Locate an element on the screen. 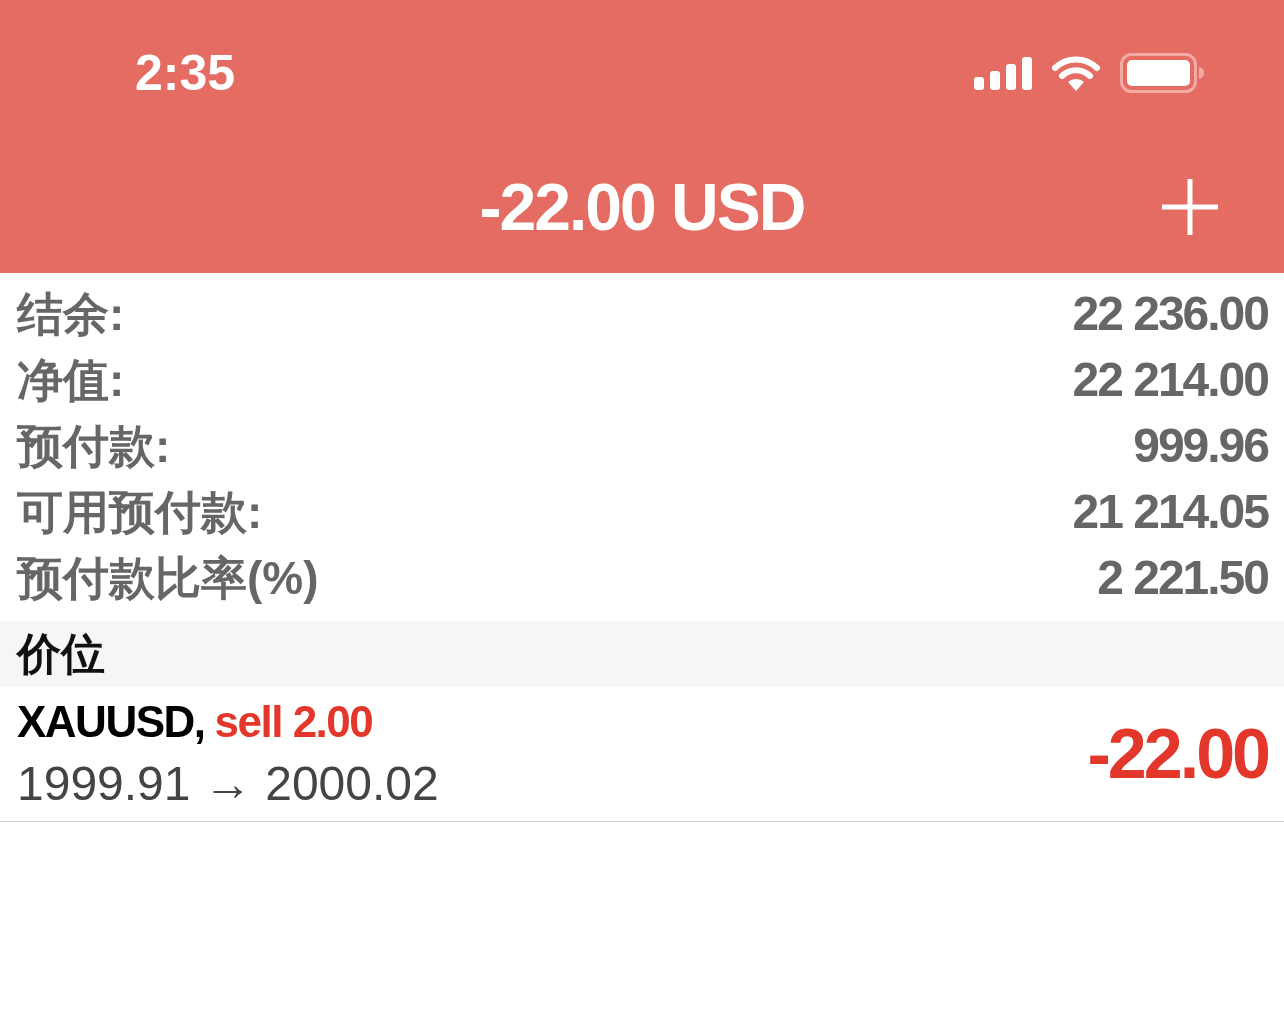 This screenshot has width=1284, height=1036. order-label: sell 2.00 is located at coordinates (293, 722).